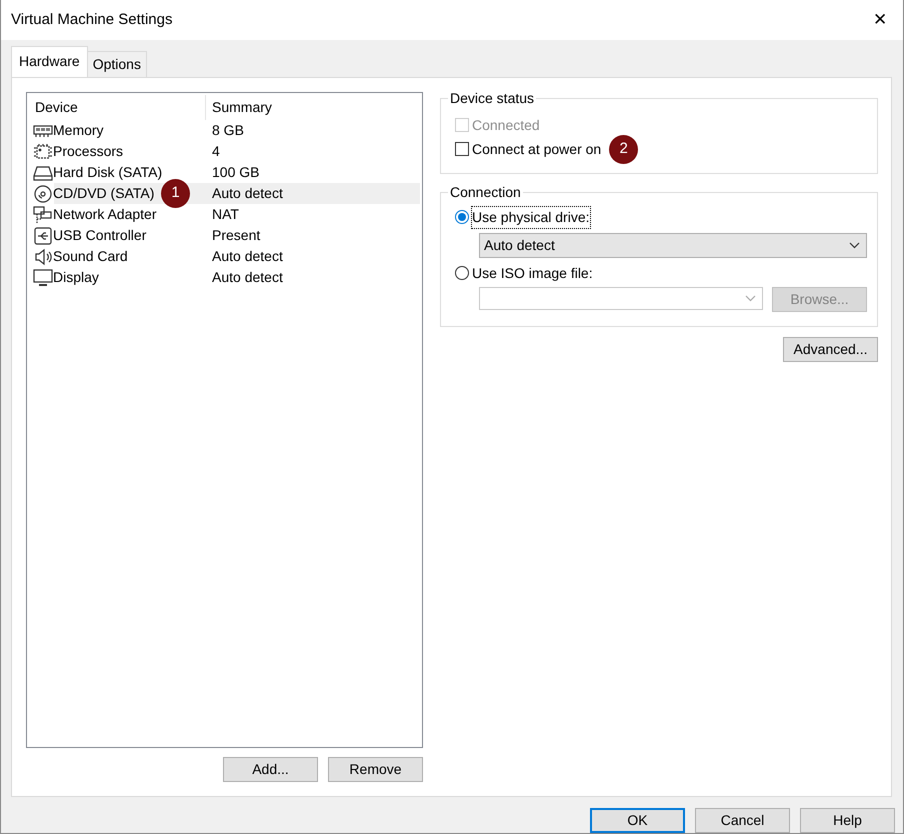 Image resolution: width=904 pixels, height=834 pixels. What do you see at coordinates (537, 149) in the screenshot?
I see `checkbox-label: Connect at power on` at bounding box center [537, 149].